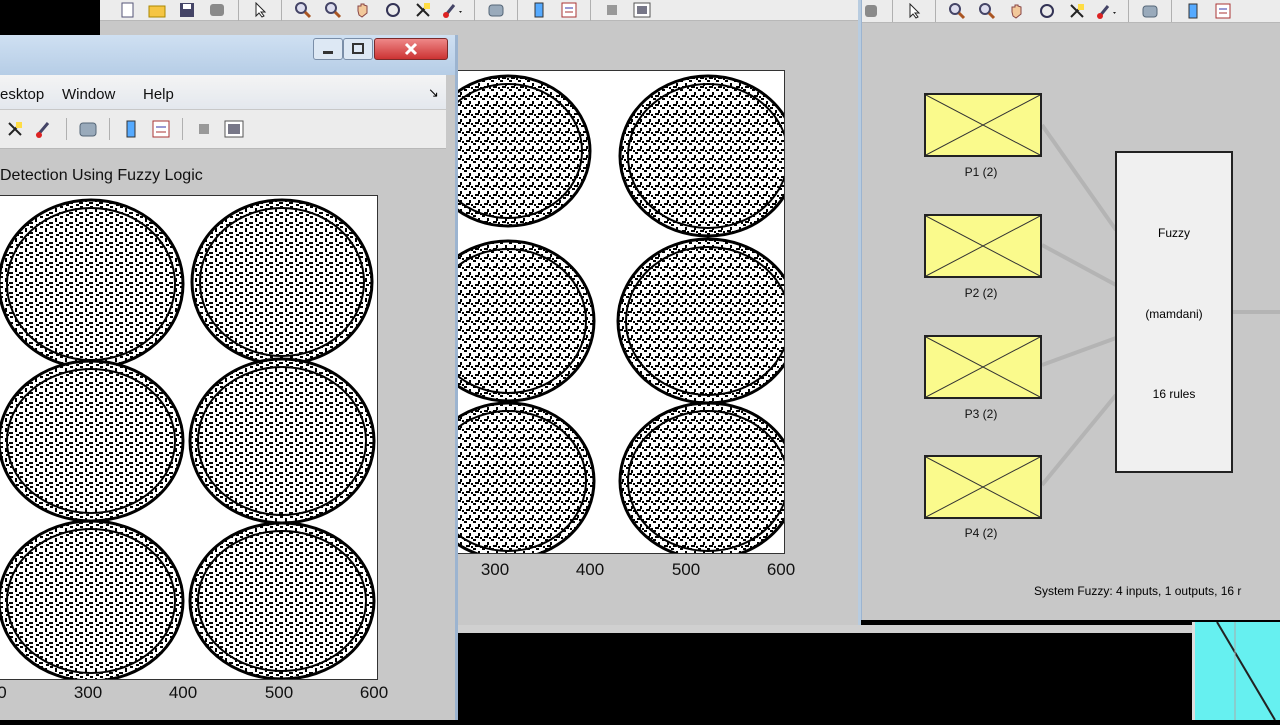 This screenshot has height=725, width=1280. Describe the element at coordinates (1246, 671) in the screenshot. I see `diagonal-line` at that location.